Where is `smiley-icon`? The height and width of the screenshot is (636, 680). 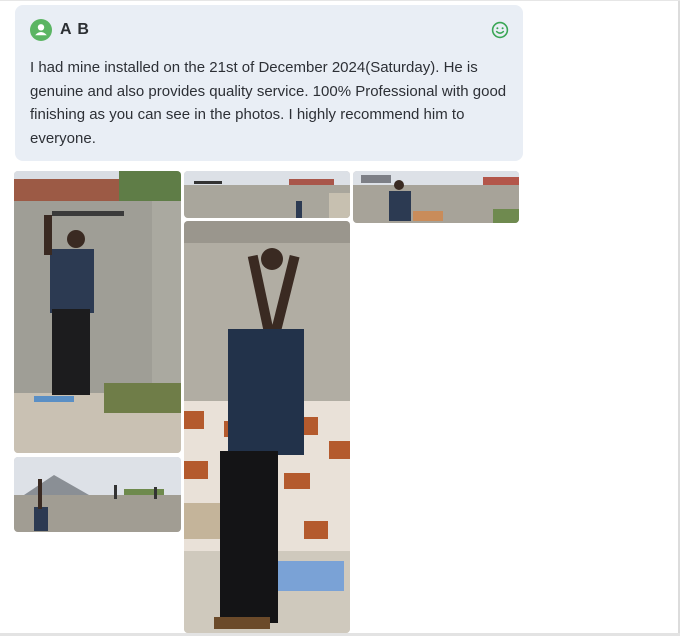
smiley-icon is located at coordinates (500, 30).